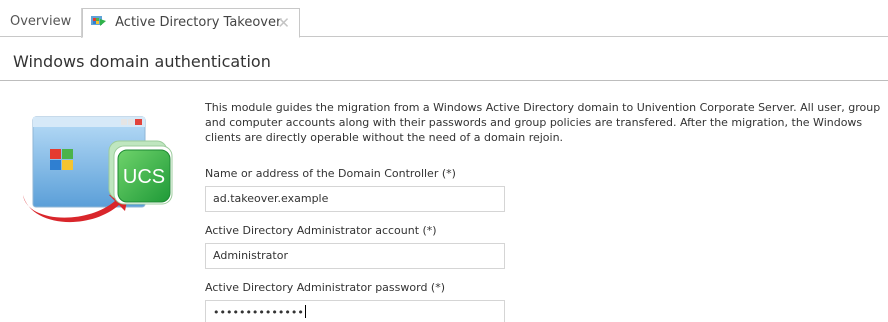  What do you see at coordinates (444, 62) in the screenshot?
I see `page-header: Windows domain authentication` at bounding box center [444, 62].